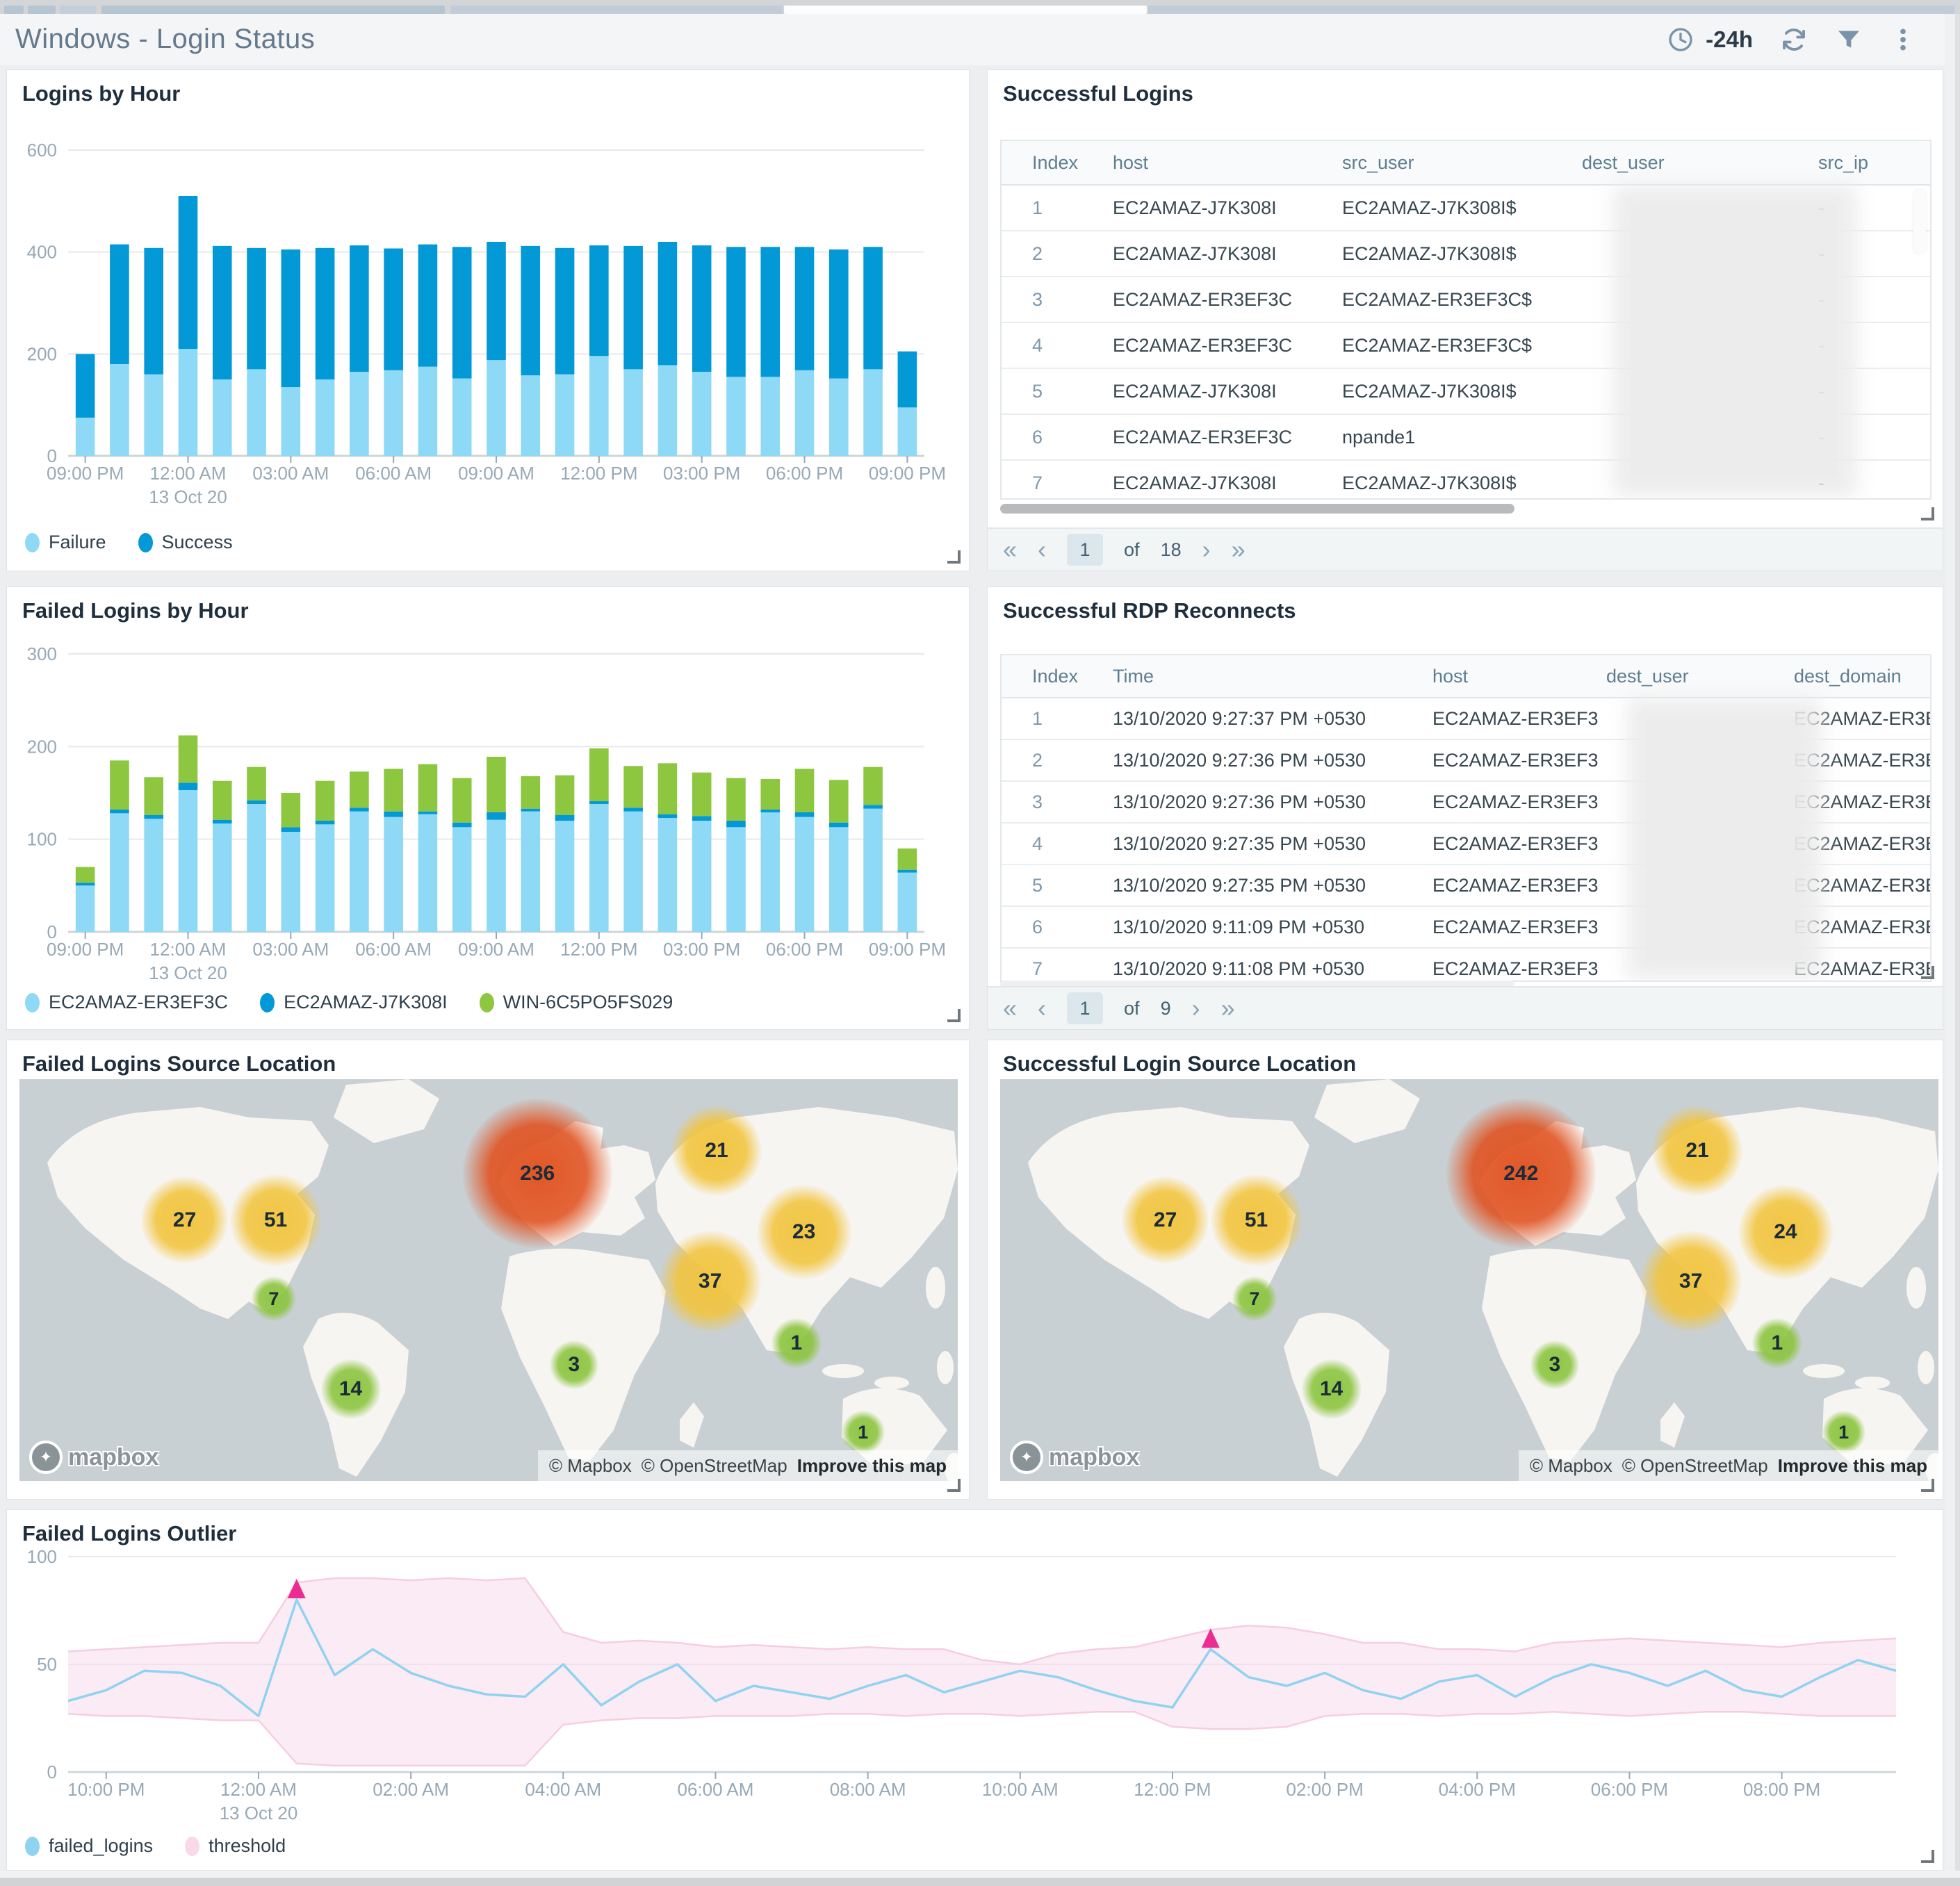 Image resolution: width=1960 pixels, height=1886 pixels. What do you see at coordinates (1257, 509) in the screenshot?
I see `scrollbar-thumb` at bounding box center [1257, 509].